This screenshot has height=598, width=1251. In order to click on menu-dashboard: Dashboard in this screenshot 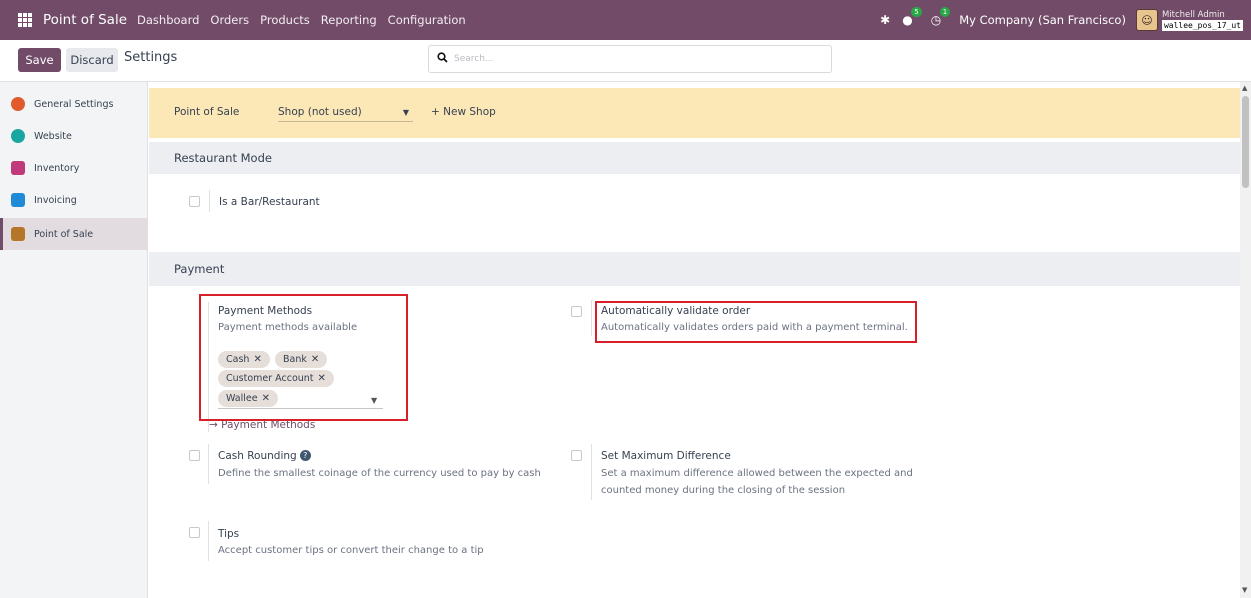, I will do `click(168, 20)`.